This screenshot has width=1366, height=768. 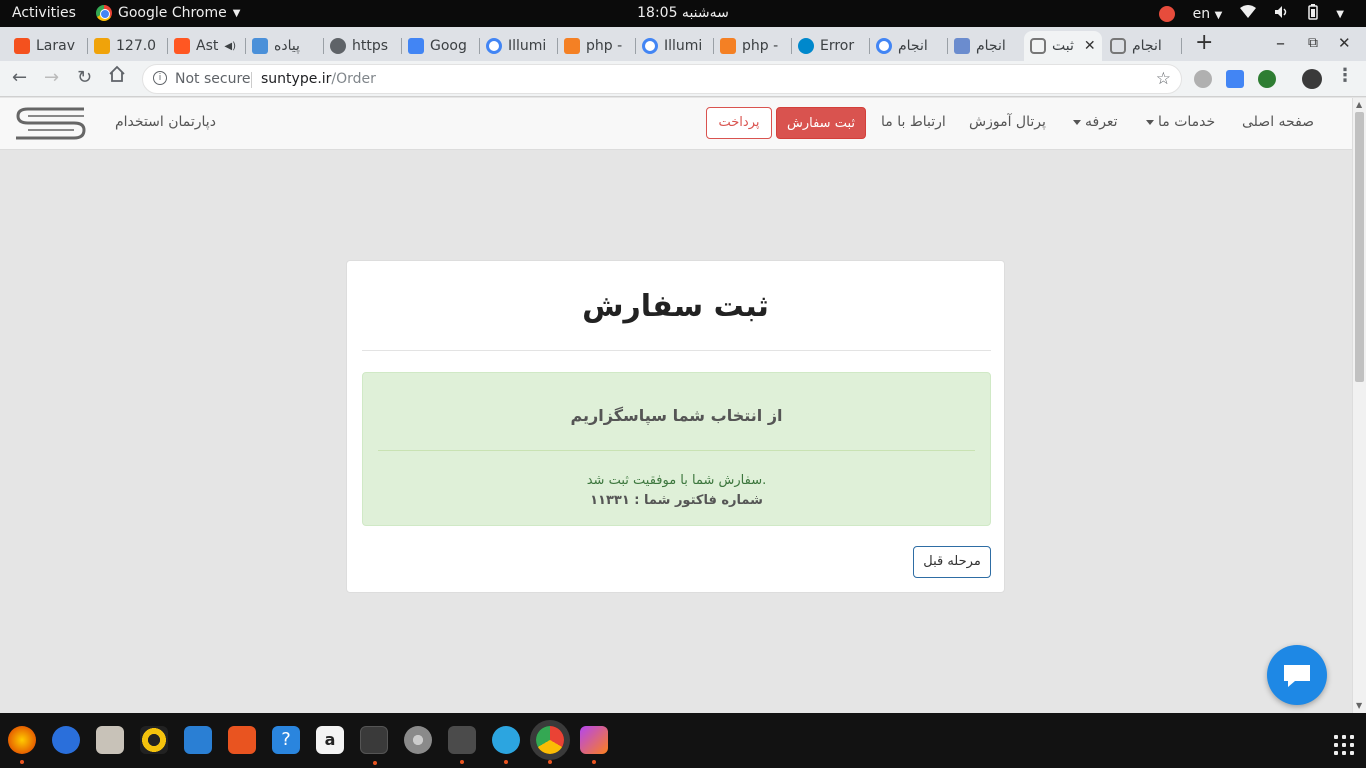 I want to click on browser-tab: https, so click(x=363, y=46).